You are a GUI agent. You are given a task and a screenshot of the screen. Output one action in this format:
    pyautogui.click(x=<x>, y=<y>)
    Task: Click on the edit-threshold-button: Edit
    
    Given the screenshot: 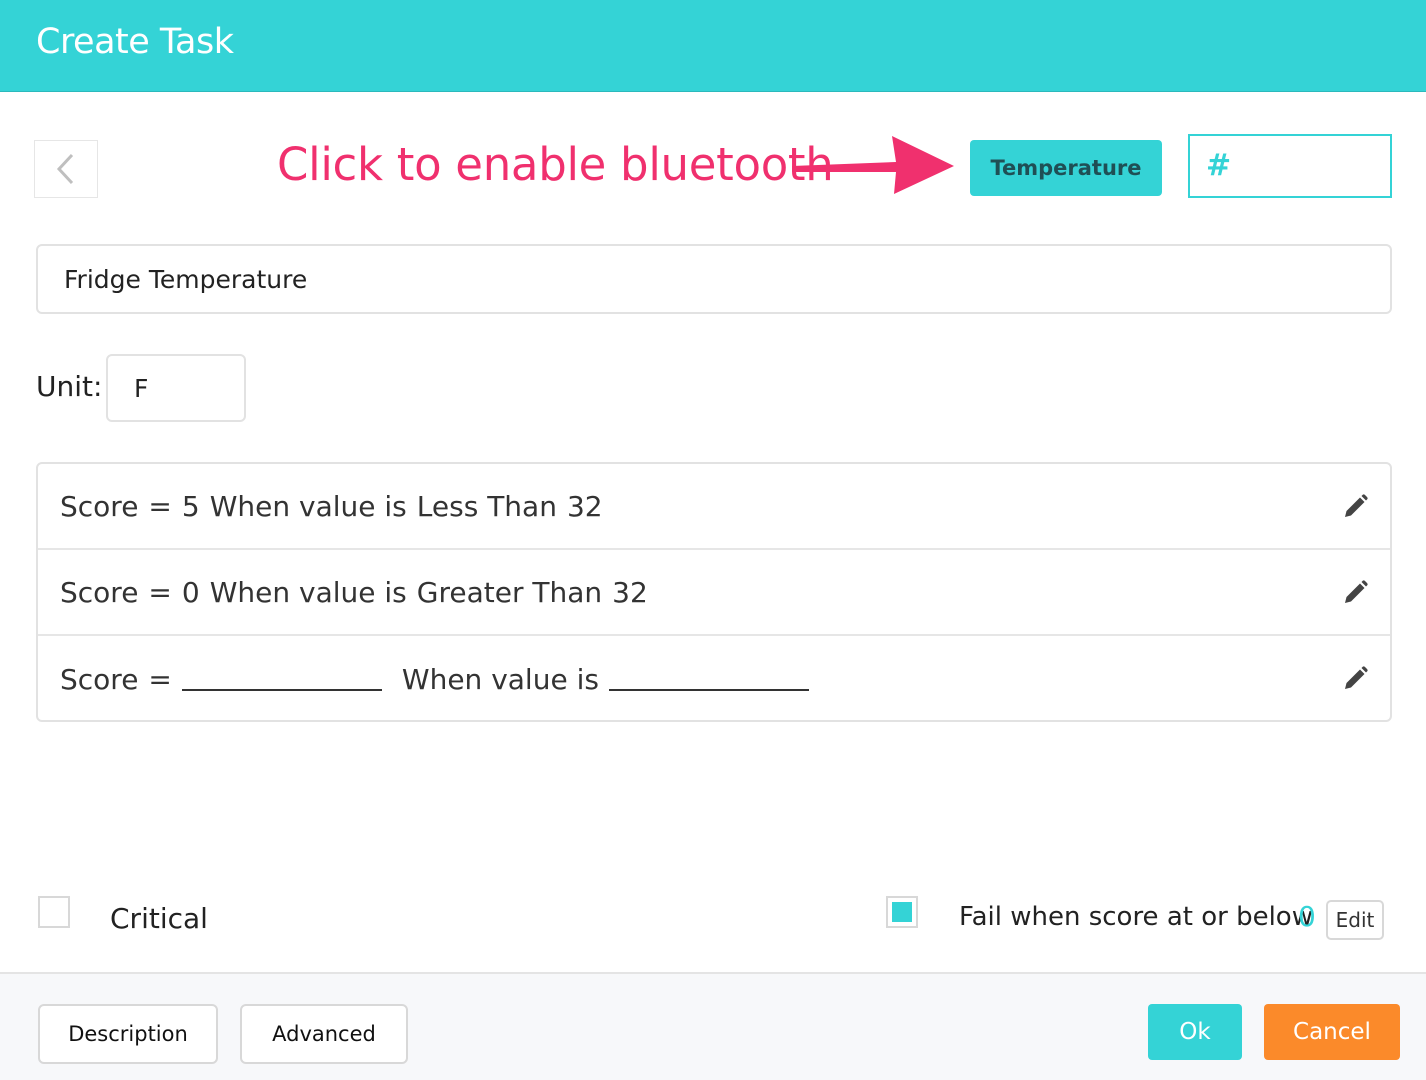 What is the action you would take?
    pyautogui.click(x=1355, y=920)
    